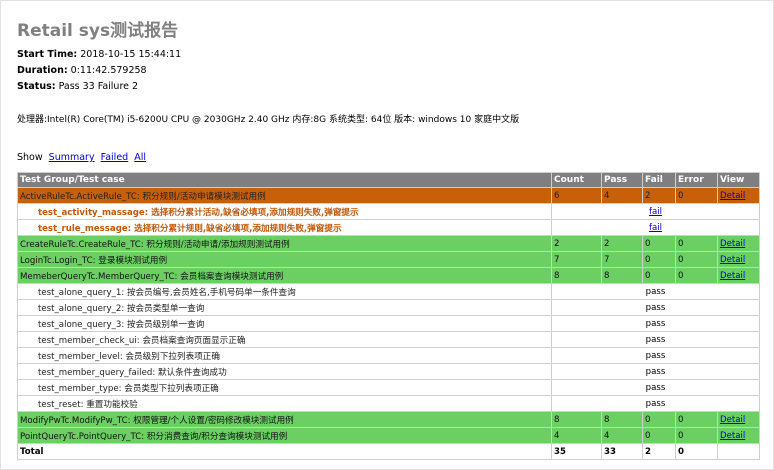  I want to click on start-time-line: Start Time: 2018-10-15 15:44:11, so click(99, 54).